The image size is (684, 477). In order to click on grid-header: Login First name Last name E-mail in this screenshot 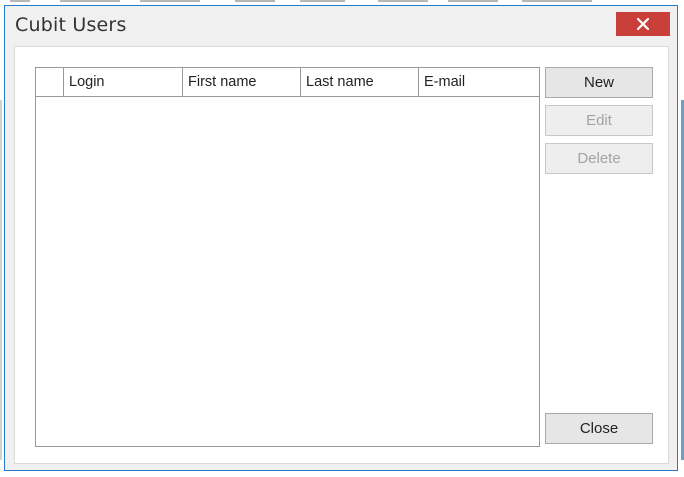, I will do `click(287, 82)`.